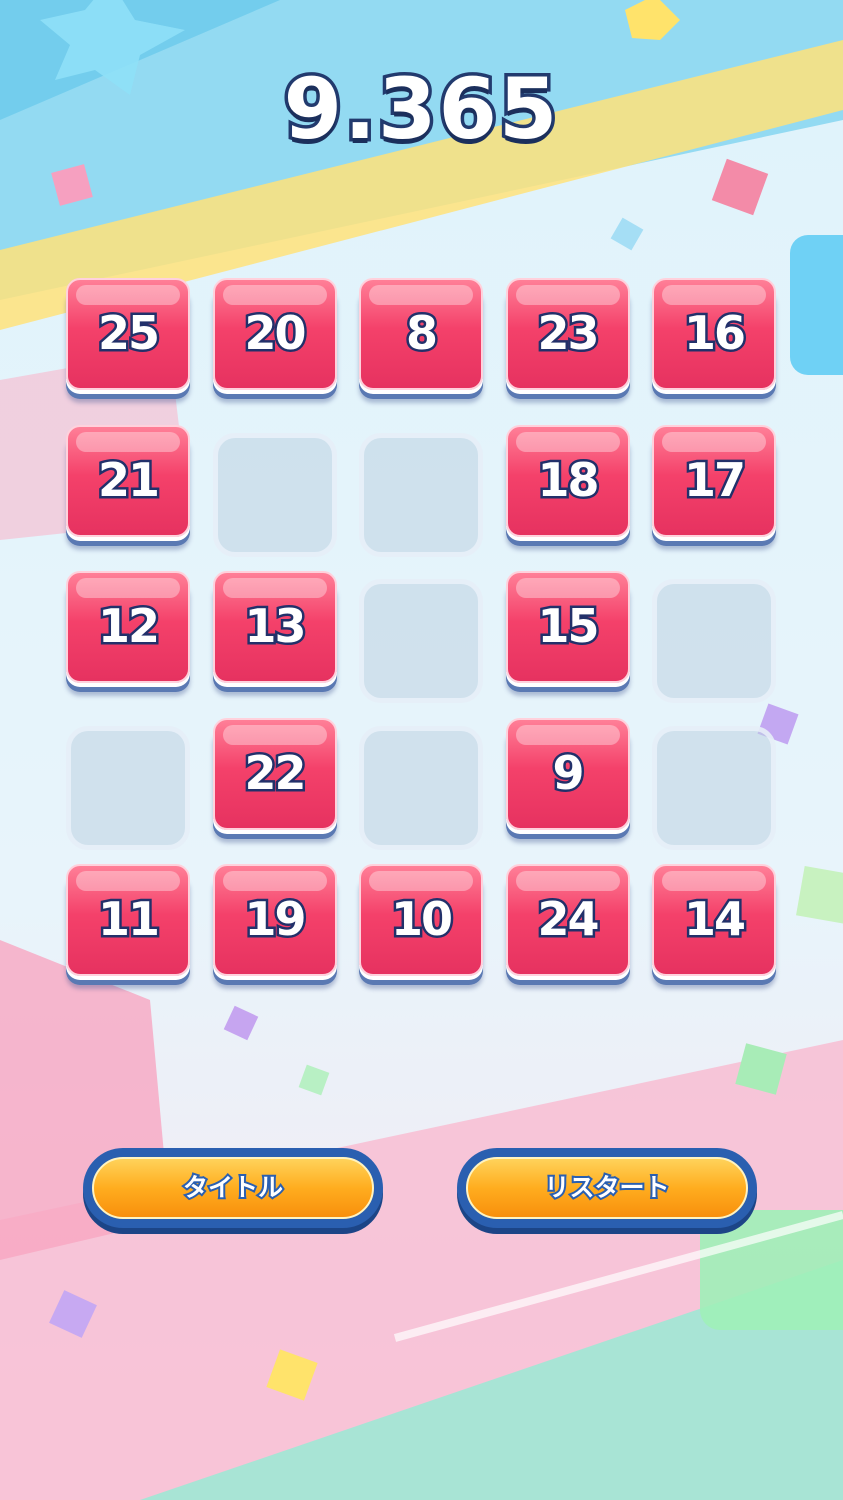  I want to click on tile-face: 19, so click(274, 920).